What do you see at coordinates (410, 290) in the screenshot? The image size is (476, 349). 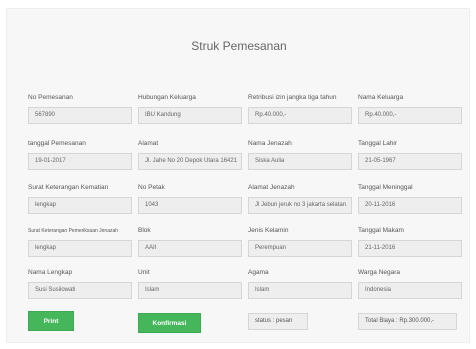 I see `warga-negara-field: Indonesia` at bounding box center [410, 290].